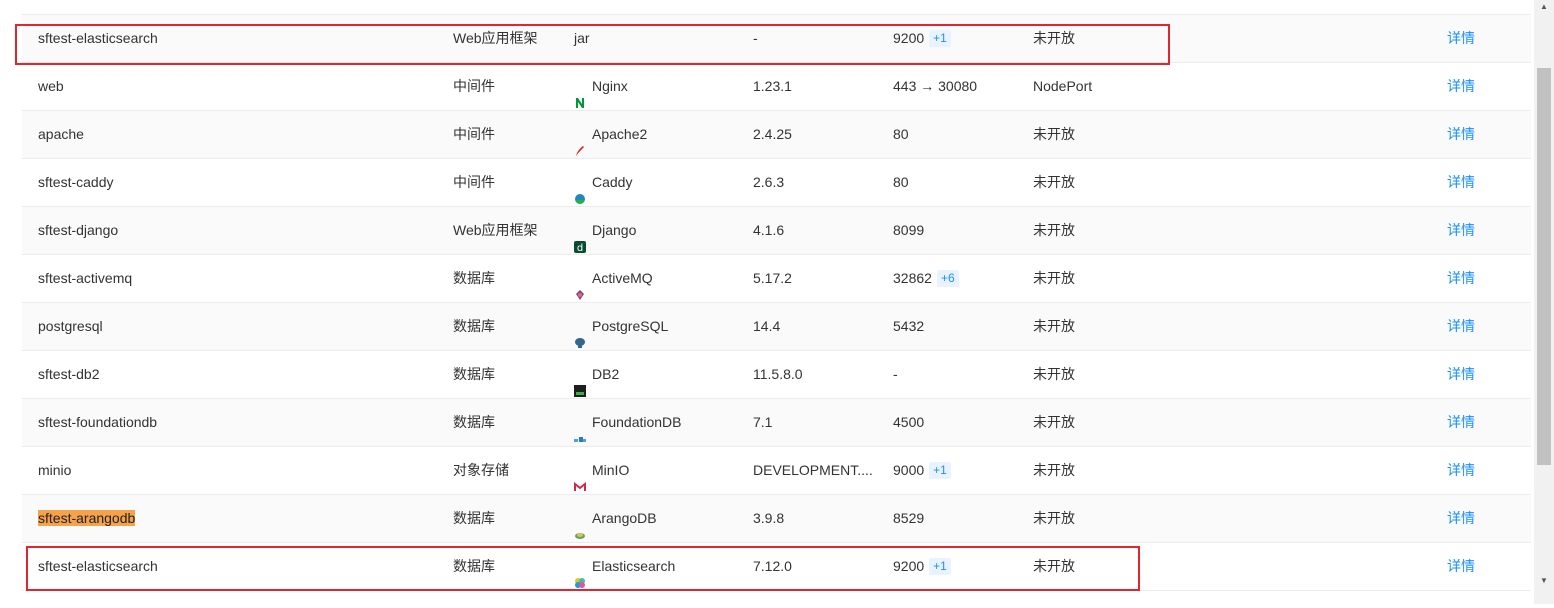 This screenshot has height=608, width=1554. I want to click on service-name-text: sftest-django, so click(78, 230).